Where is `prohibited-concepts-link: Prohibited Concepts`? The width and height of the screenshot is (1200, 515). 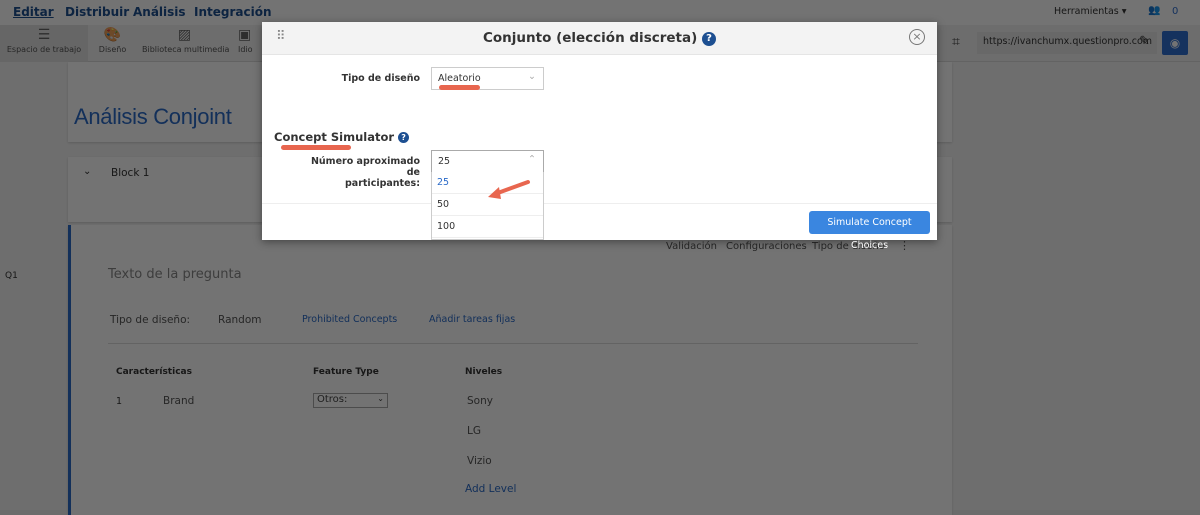
prohibited-concepts-link: Prohibited Concepts is located at coordinates (349, 319).